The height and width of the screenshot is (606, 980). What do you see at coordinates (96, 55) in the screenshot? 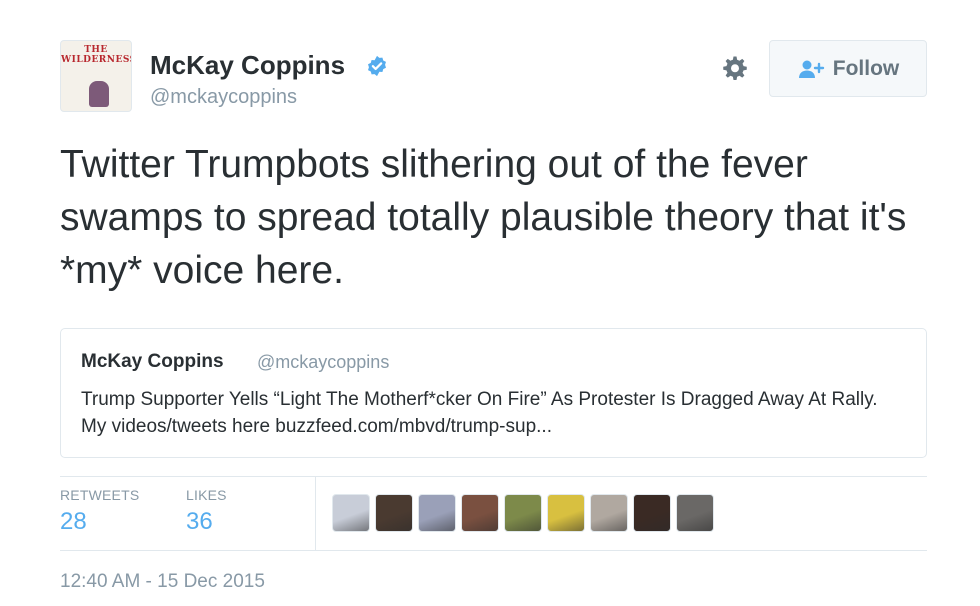
I see `avatar-book-title: THE WILDERNESS` at bounding box center [96, 55].